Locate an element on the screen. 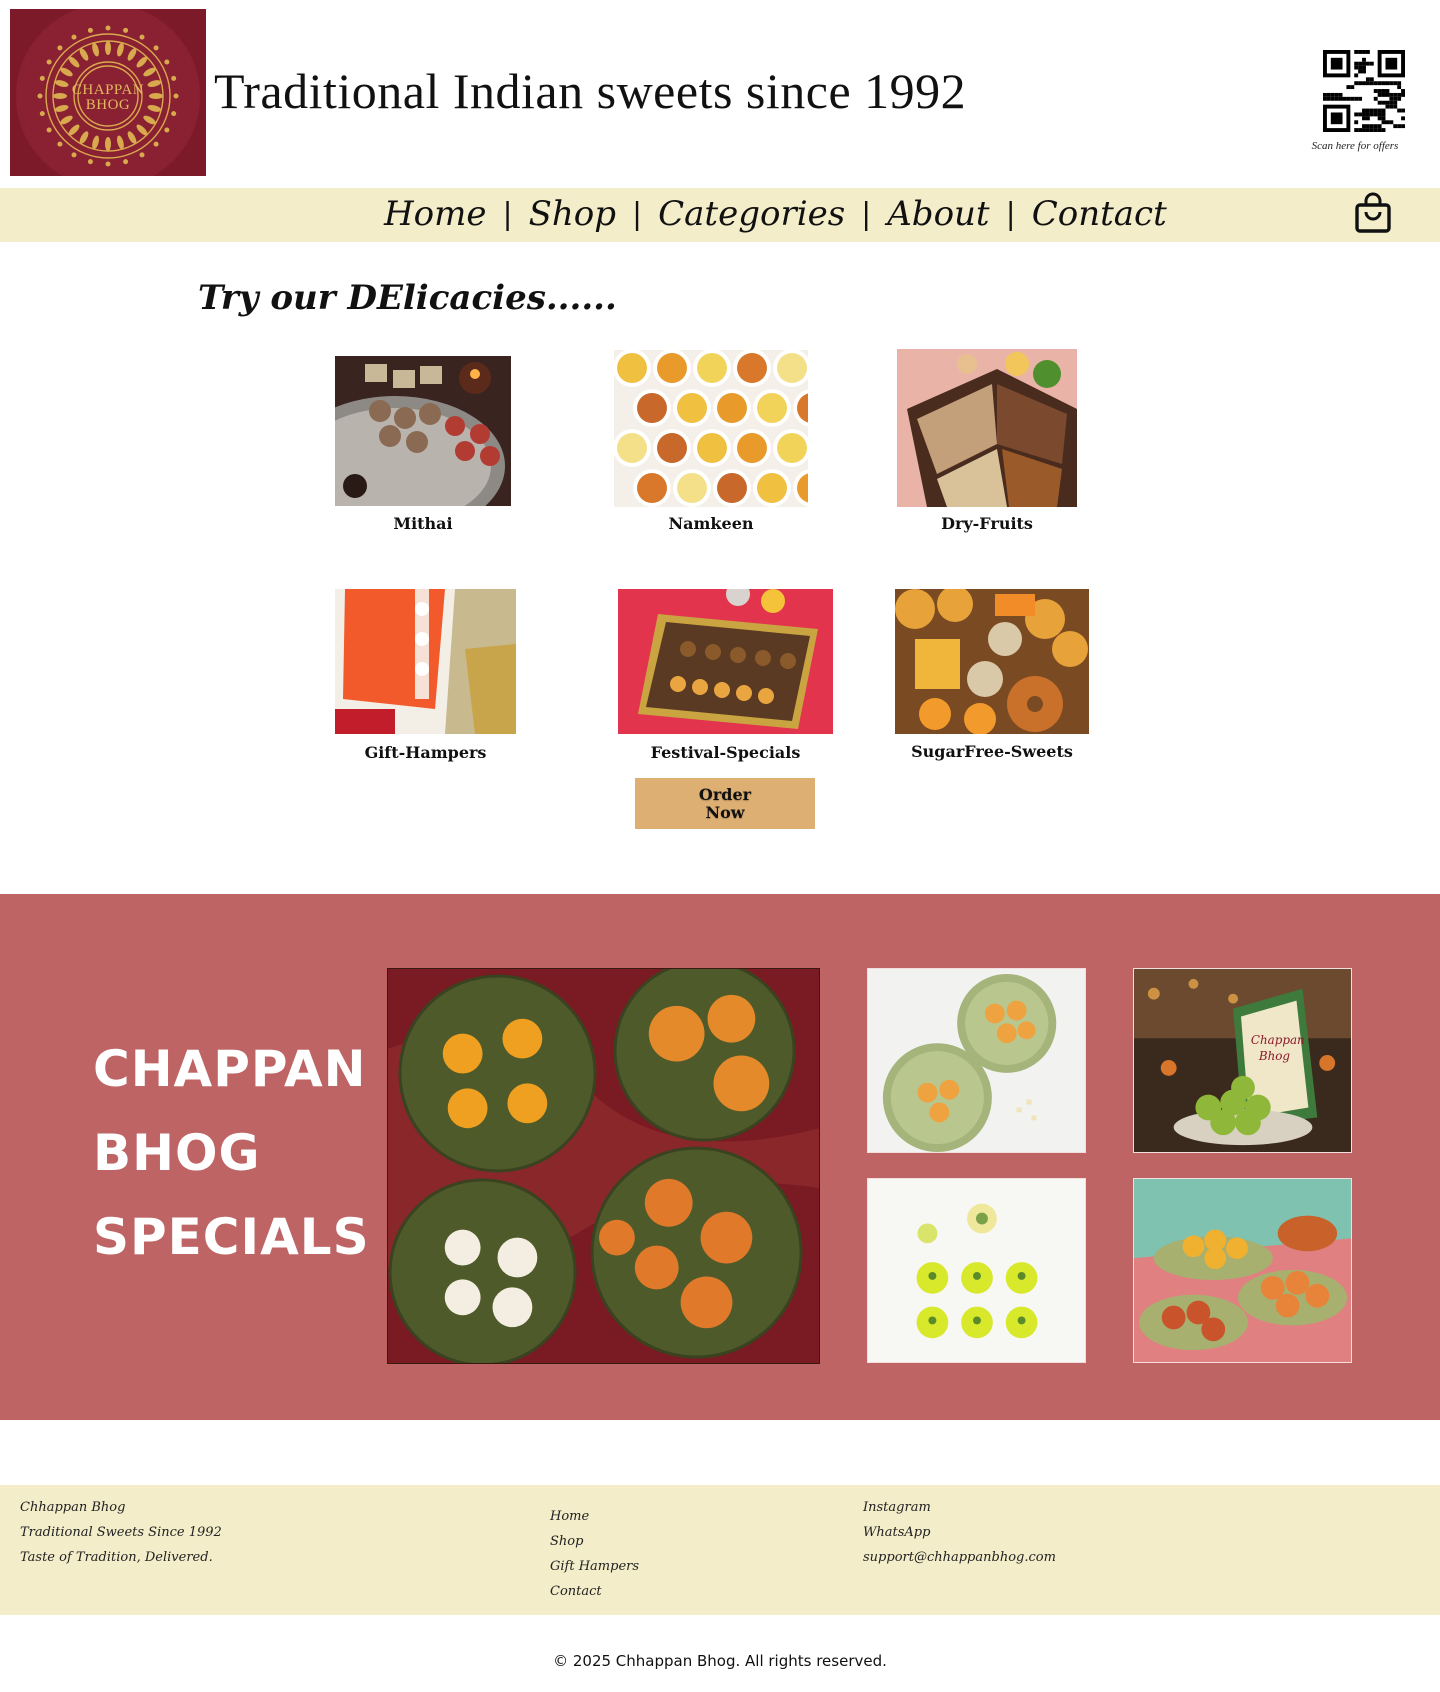 The image size is (1440, 1692). footer-link-home: Home is located at coordinates (594, 1516).